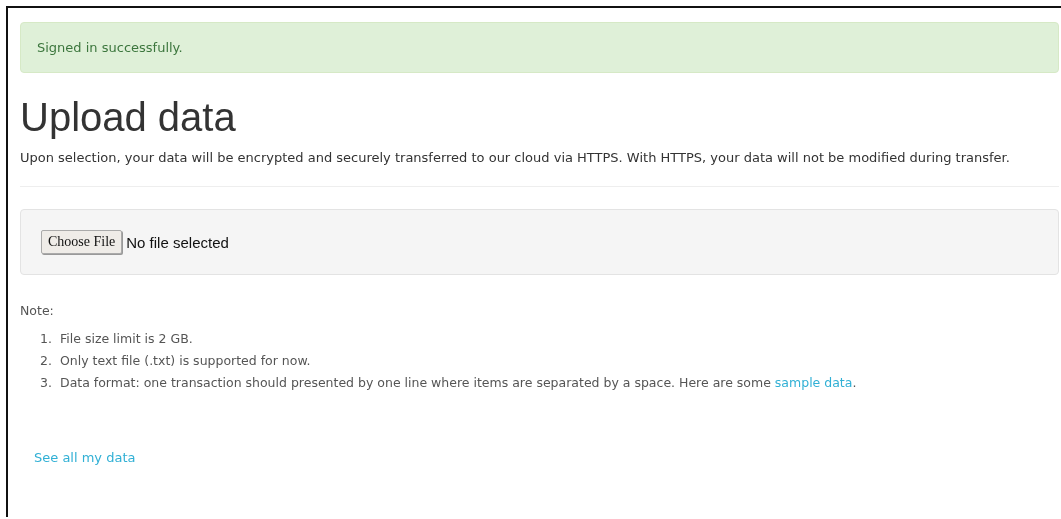 This screenshot has width=1061, height=519. I want to click on note-label: Note:, so click(37, 310).